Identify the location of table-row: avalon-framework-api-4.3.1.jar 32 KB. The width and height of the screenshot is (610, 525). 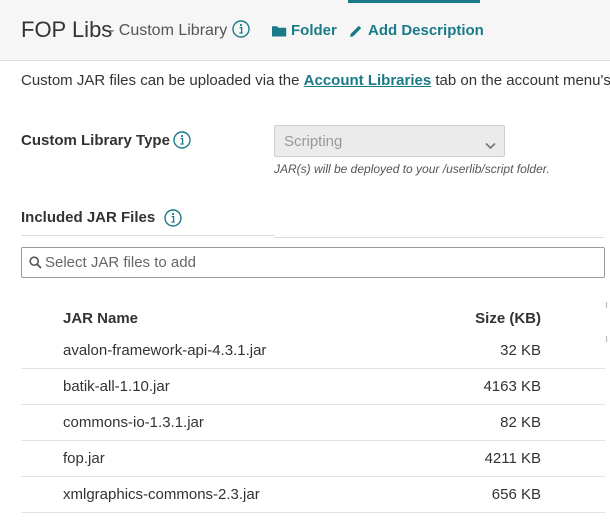
(313, 351).